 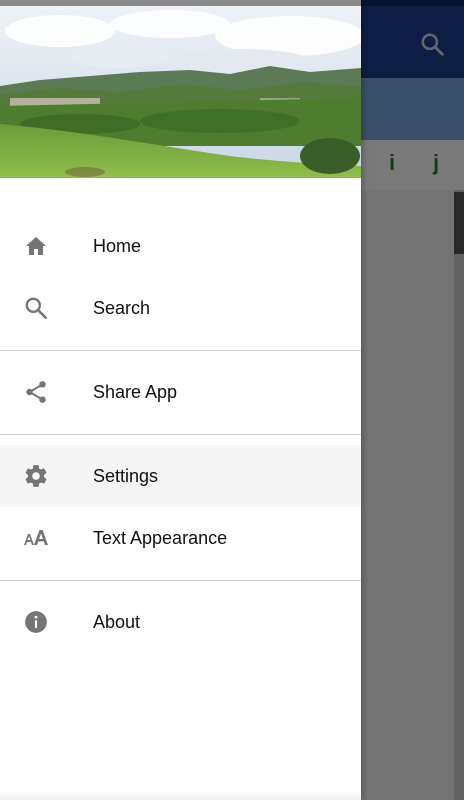 I want to click on menu-item-label: Home, so click(x=117, y=245).